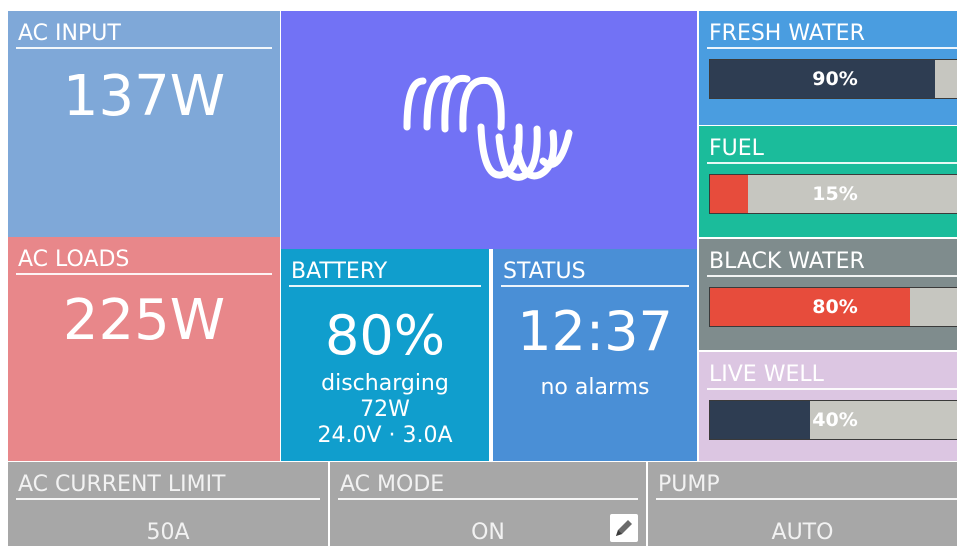  I want to click on tank-black-water-title: BLACK WATER, so click(832, 263).